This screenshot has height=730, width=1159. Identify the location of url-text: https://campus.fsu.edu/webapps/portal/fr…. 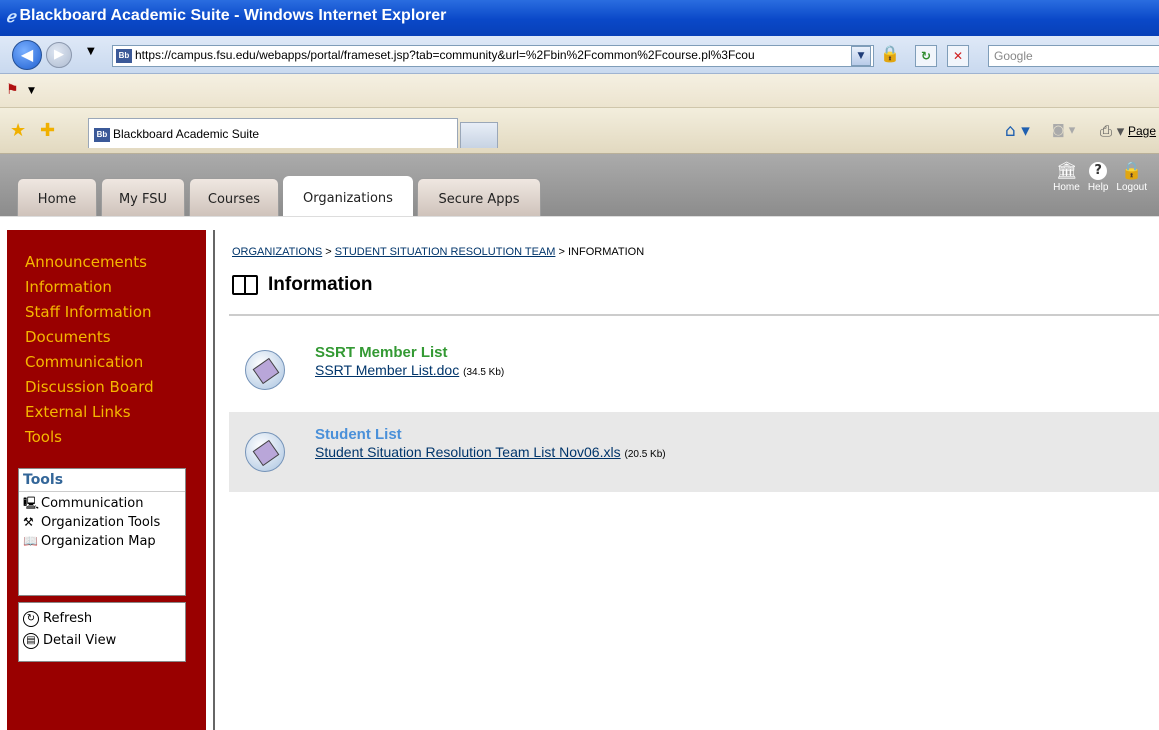
(445, 55).